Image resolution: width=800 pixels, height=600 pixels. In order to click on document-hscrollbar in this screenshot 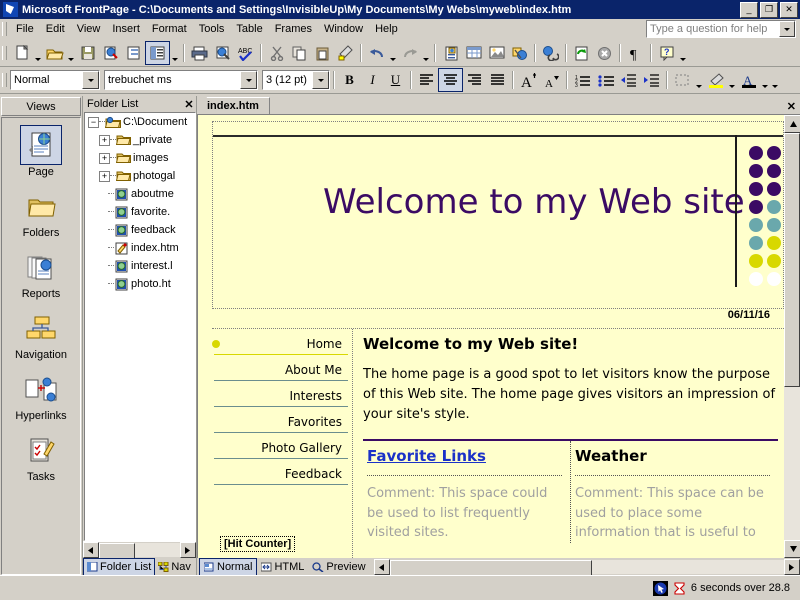, I will do `click(586, 567)`.